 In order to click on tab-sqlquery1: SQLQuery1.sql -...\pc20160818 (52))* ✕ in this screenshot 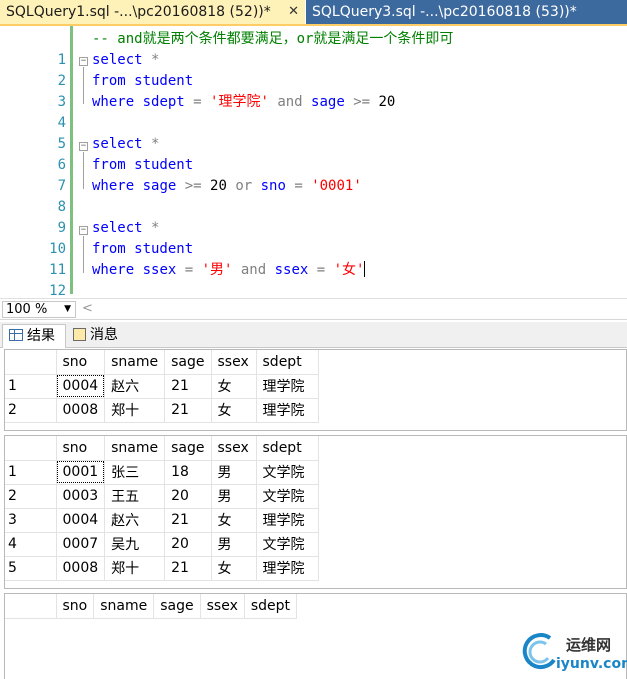, I will do `click(152, 12)`.